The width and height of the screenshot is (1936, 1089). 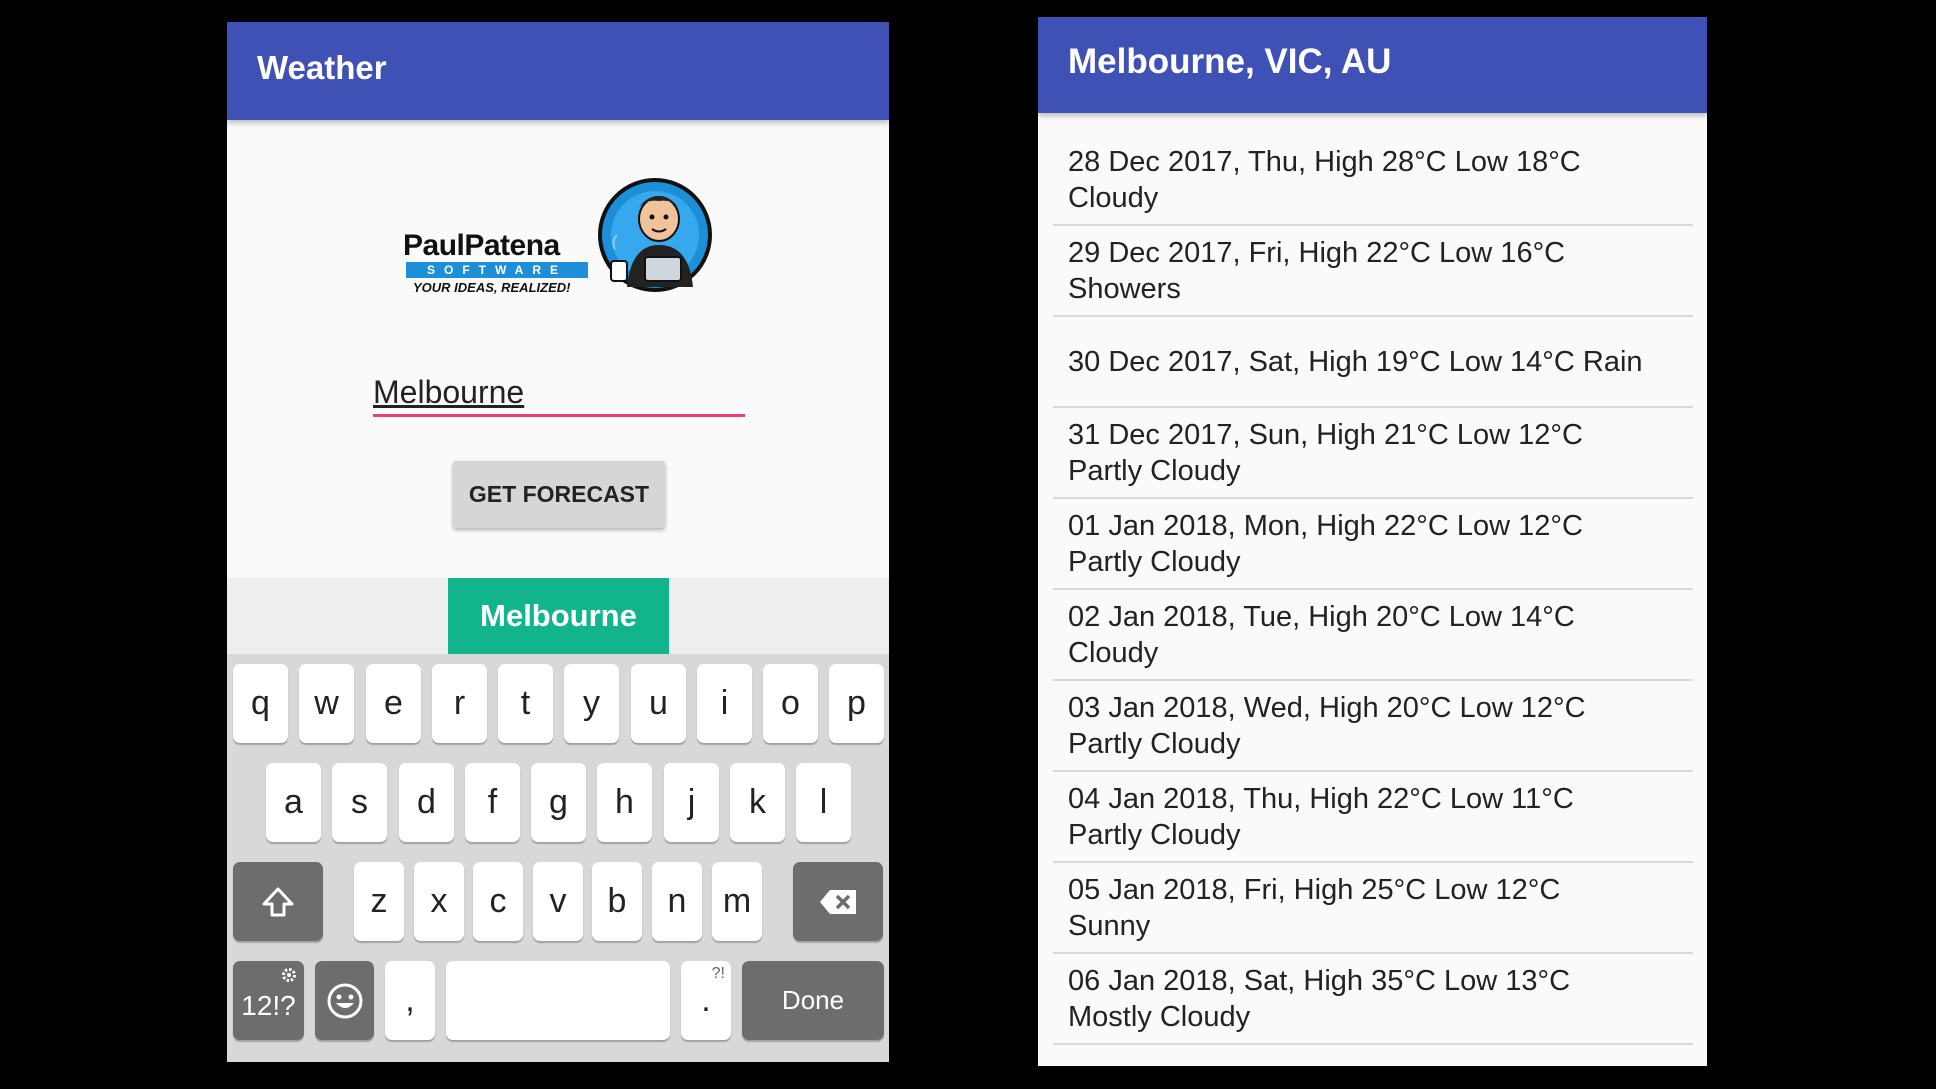 I want to click on shift-icon, so click(x=278, y=901).